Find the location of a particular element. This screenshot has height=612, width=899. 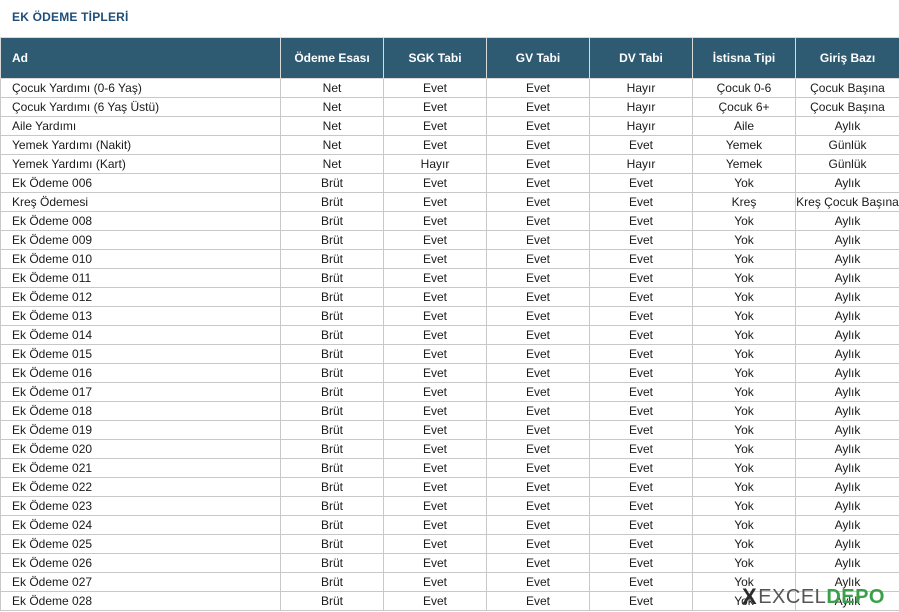

cell-istisna-tipi: Çocuk 6+ is located at coordinates (744, 107).